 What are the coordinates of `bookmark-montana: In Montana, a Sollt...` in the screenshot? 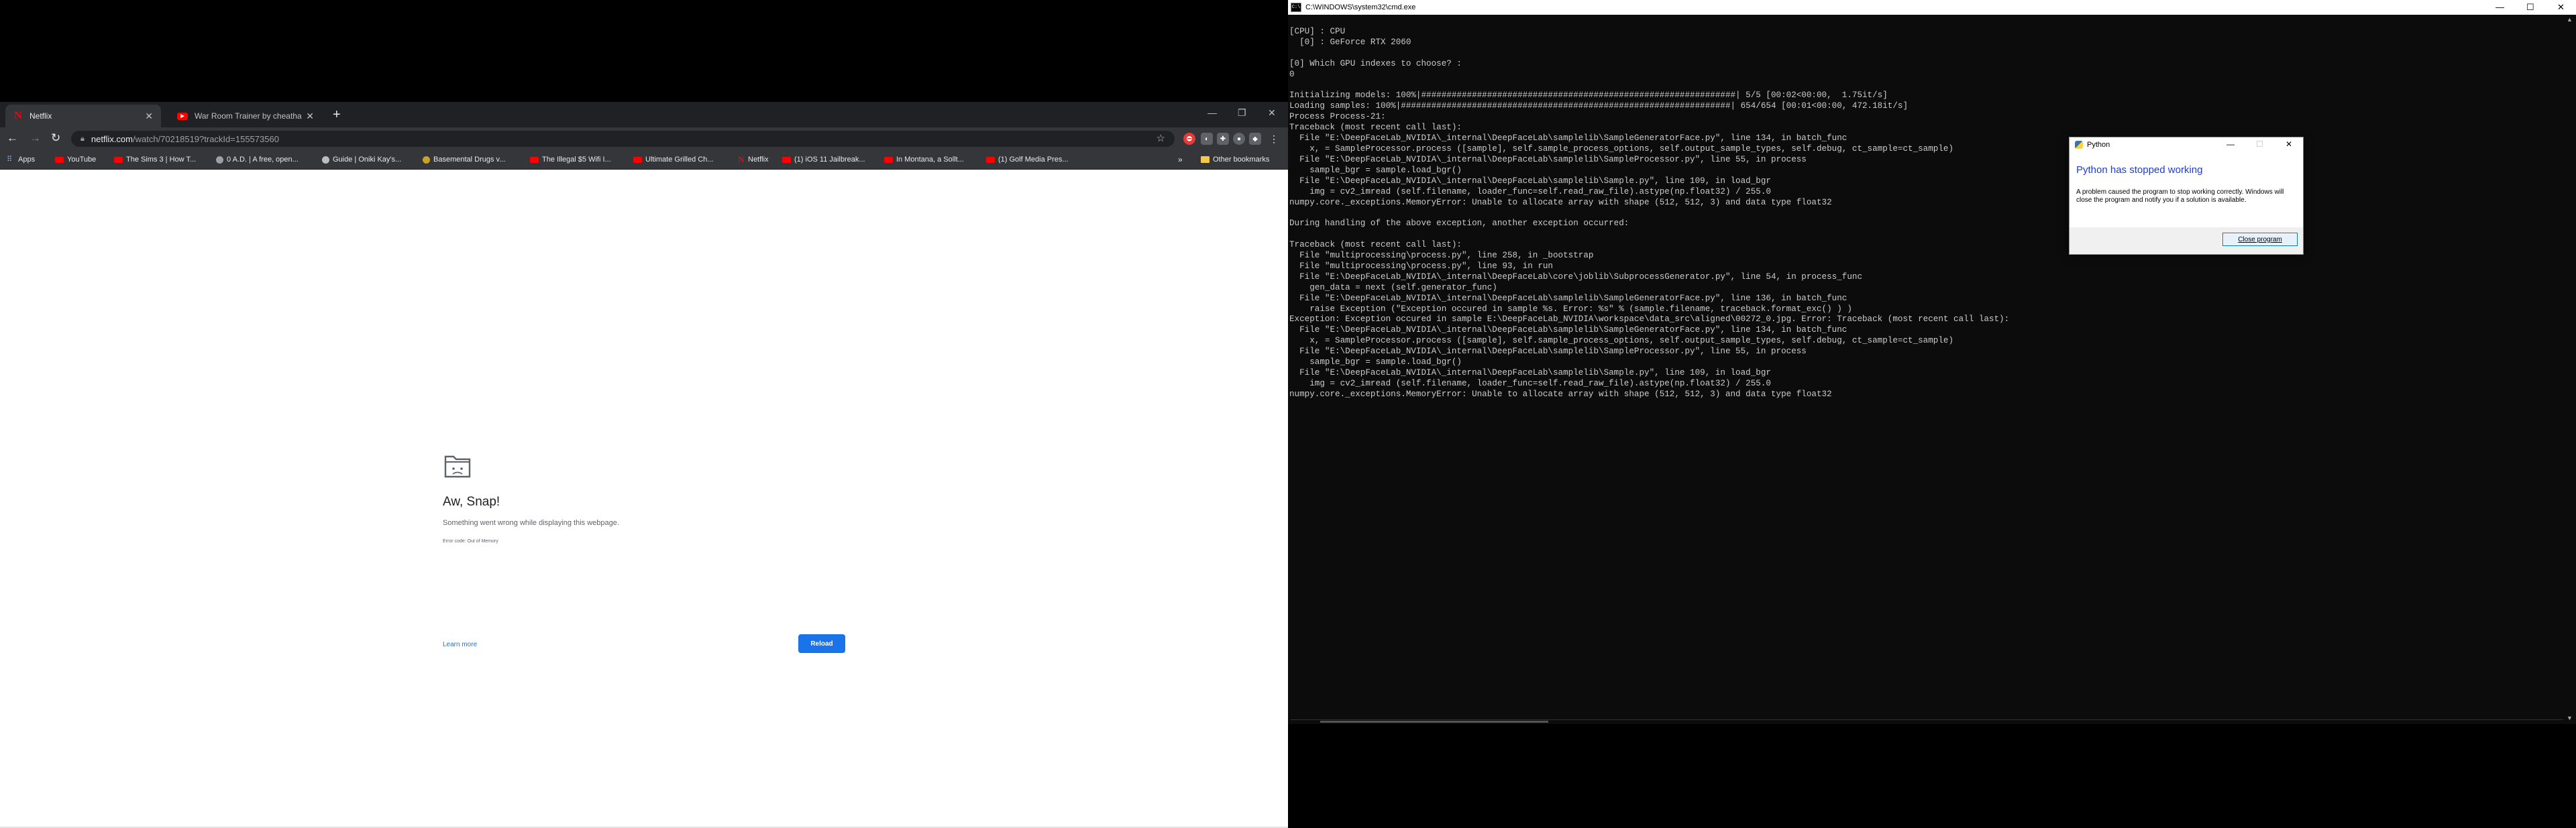 It's located at (924, 159).